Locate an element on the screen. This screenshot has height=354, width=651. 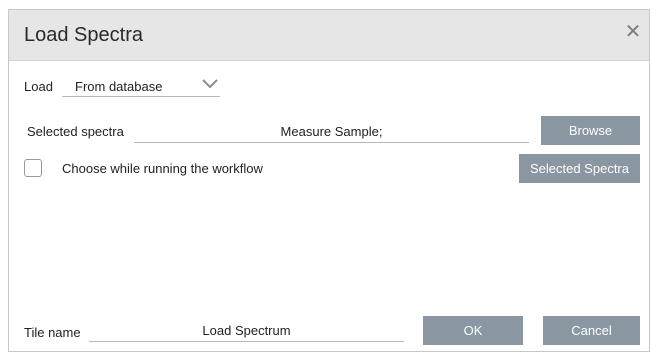
tile-name-input: Load Spectrum is located at coordinates (246, 331).